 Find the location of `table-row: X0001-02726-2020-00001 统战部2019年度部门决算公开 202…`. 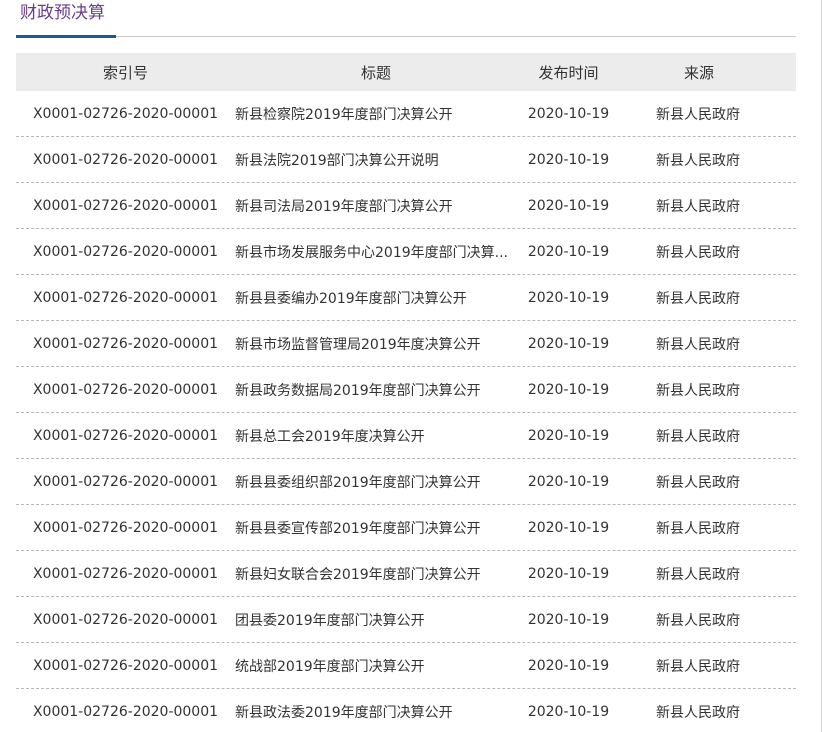

table-row: X0001-02726-2020-00001 统战部2019年度部门决算公开 202… is located at coordinates (406, 666).